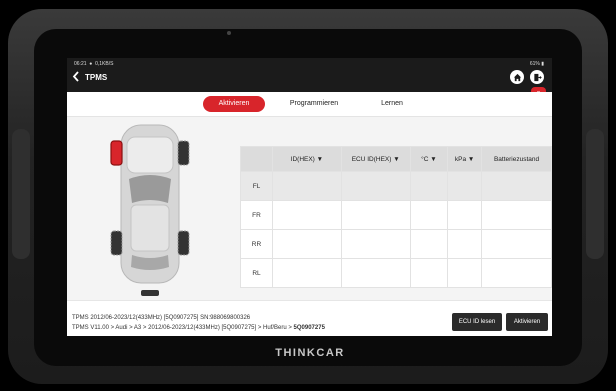 This screenshot has width=616, height=391. I want to click on tire-front-left, so click(116, 153).